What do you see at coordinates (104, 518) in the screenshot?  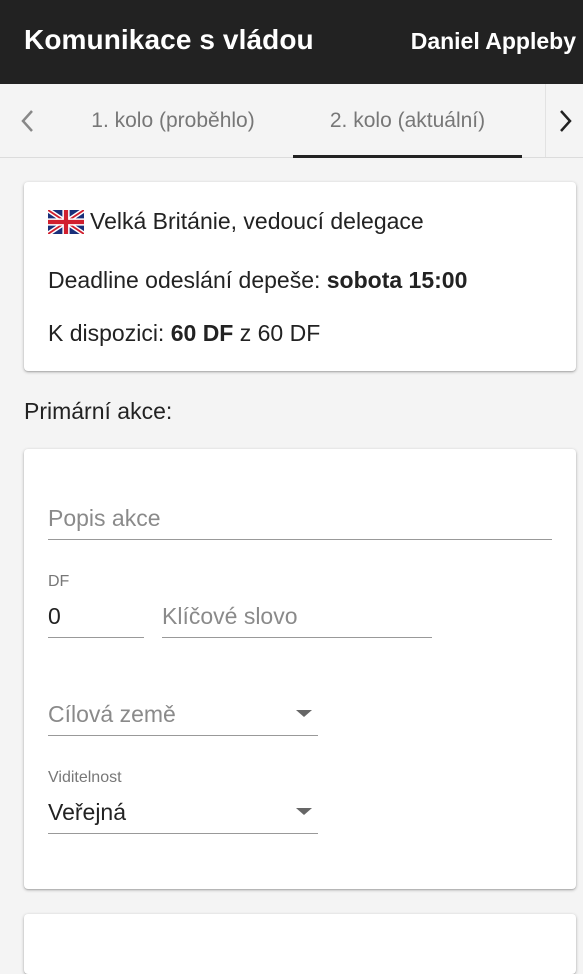 I see `description-placeholder: Popis akce` at bounding box center [104, 518].